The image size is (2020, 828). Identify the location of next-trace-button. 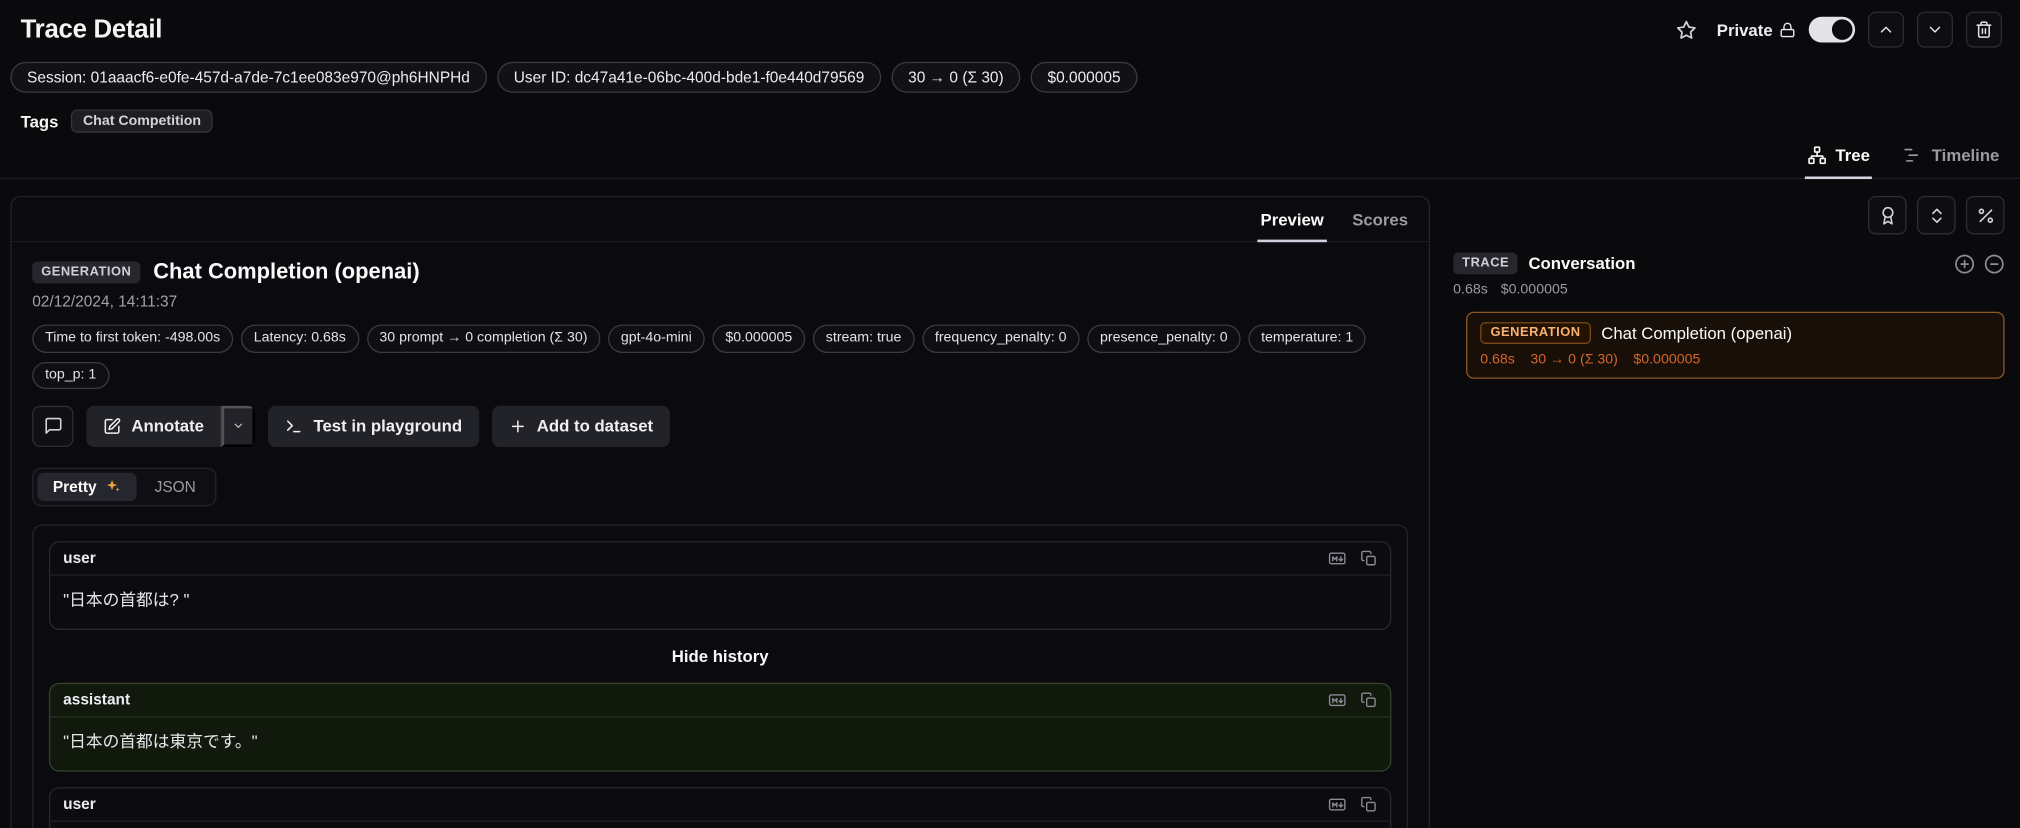
(1935, 29).